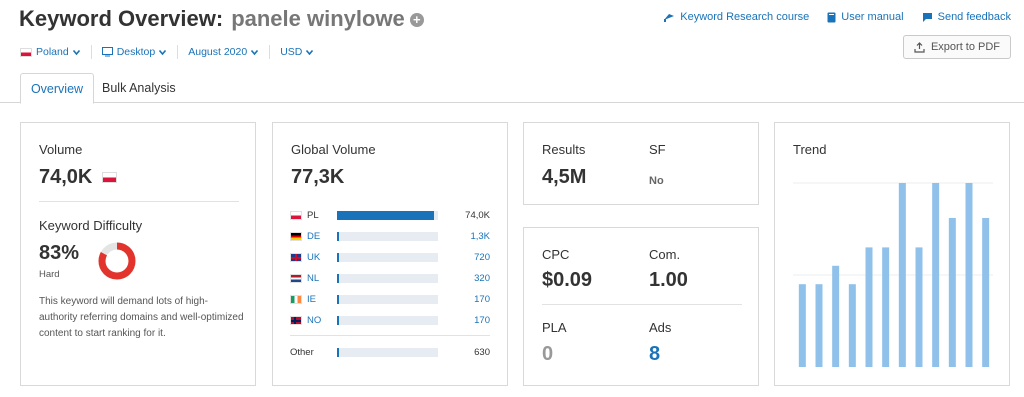 Image resolution: width=1024 pixels, height=397 pixels. What do you see at coordinates (310, 52) in the screenshot?
I see `chevron-down-icon` at bounding box center [310, 52].